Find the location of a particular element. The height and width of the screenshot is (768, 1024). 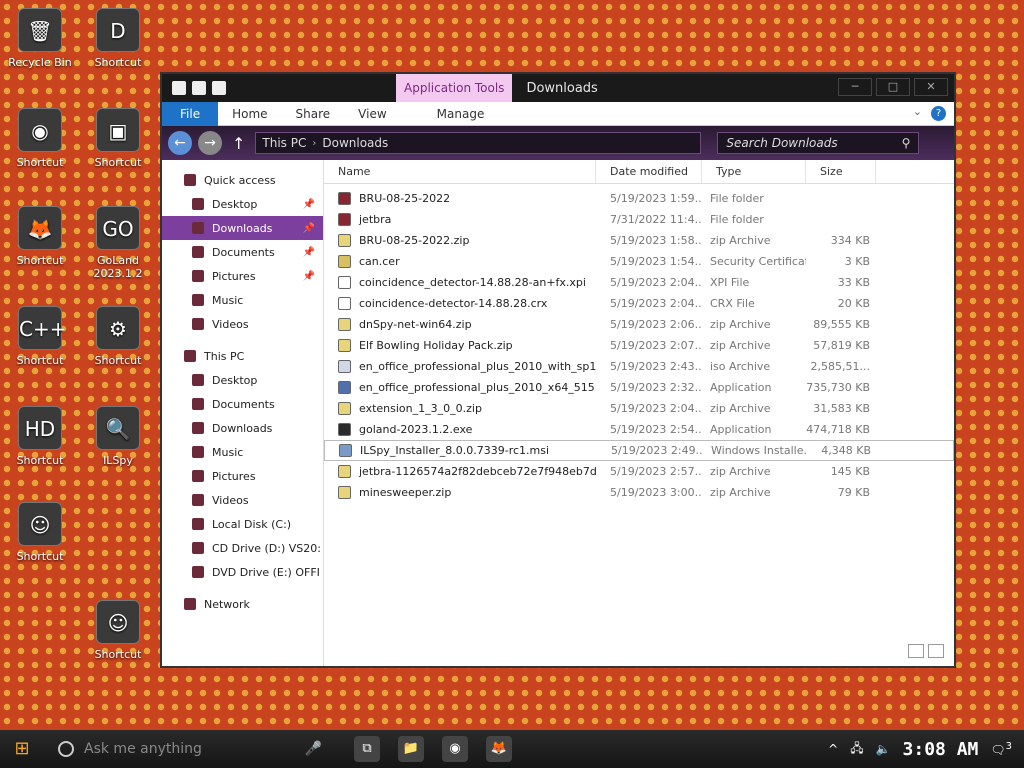

start-button: ⊞ is located at coordinates (22, 749).